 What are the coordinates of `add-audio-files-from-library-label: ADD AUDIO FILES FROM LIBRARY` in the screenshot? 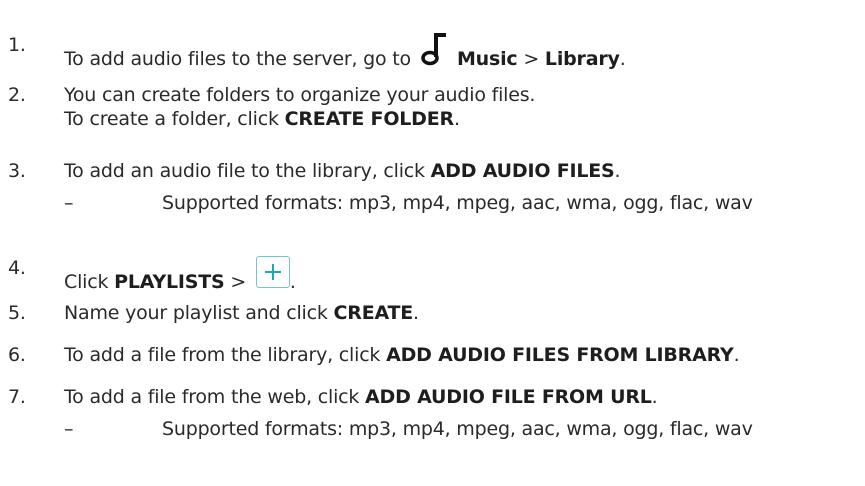 It's located at (560, 355).